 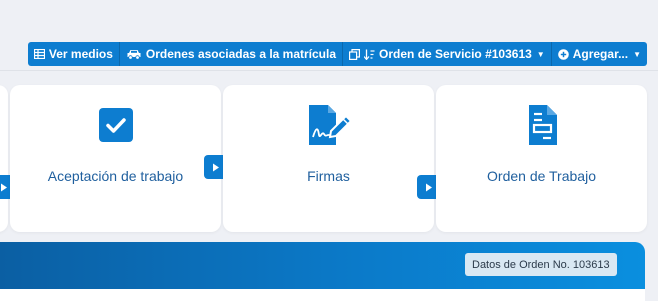 I want to click on ordenes-asociadas-label: Ordenes asociadas a la matrícula, so click(x=241, y=54).